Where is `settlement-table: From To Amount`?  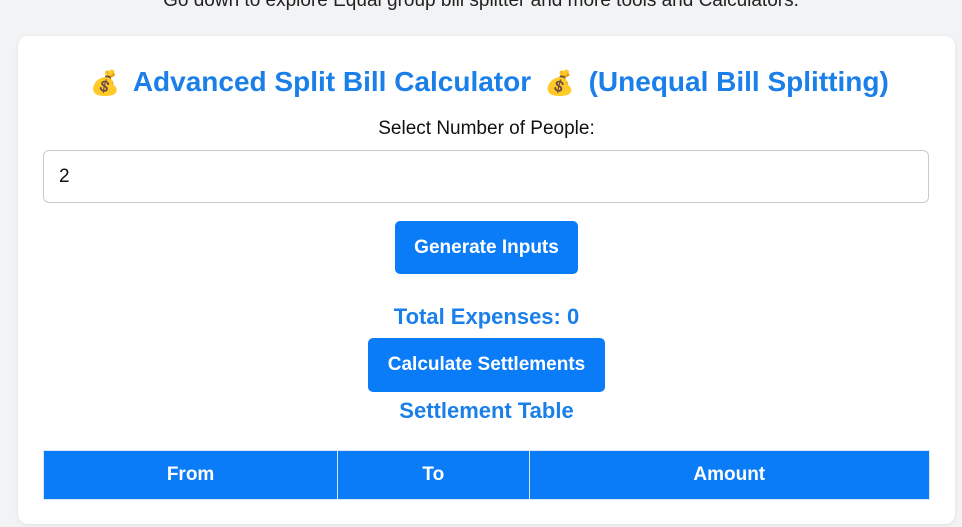 settlement-table: From To Amount is located at coordinates (486, 475).